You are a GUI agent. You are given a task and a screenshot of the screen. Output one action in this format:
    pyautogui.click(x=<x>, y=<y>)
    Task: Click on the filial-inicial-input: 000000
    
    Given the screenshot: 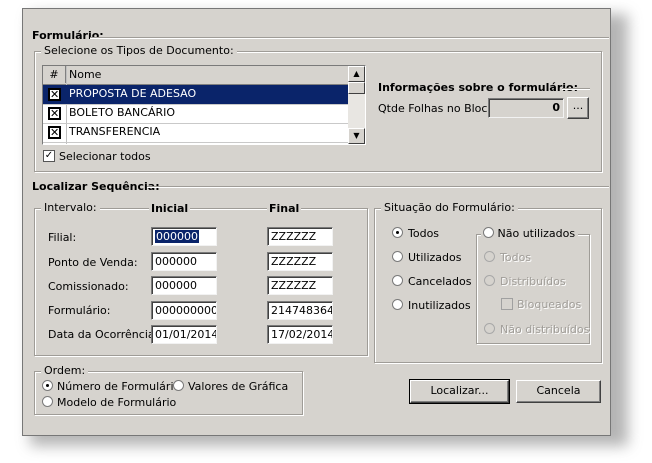 What is the action you would take?
    pyautogui.click(x=184, y=236)
    